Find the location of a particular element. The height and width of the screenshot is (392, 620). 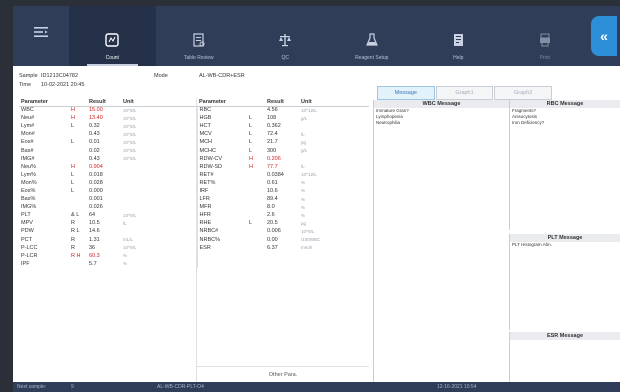

param-name: PCT is located at coordinates (26, 239).